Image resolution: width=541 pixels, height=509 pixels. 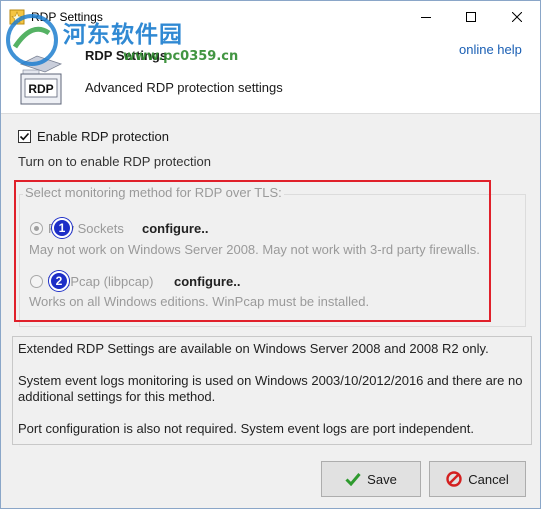 I want to click on close-icon, so click(x=517, y=16).